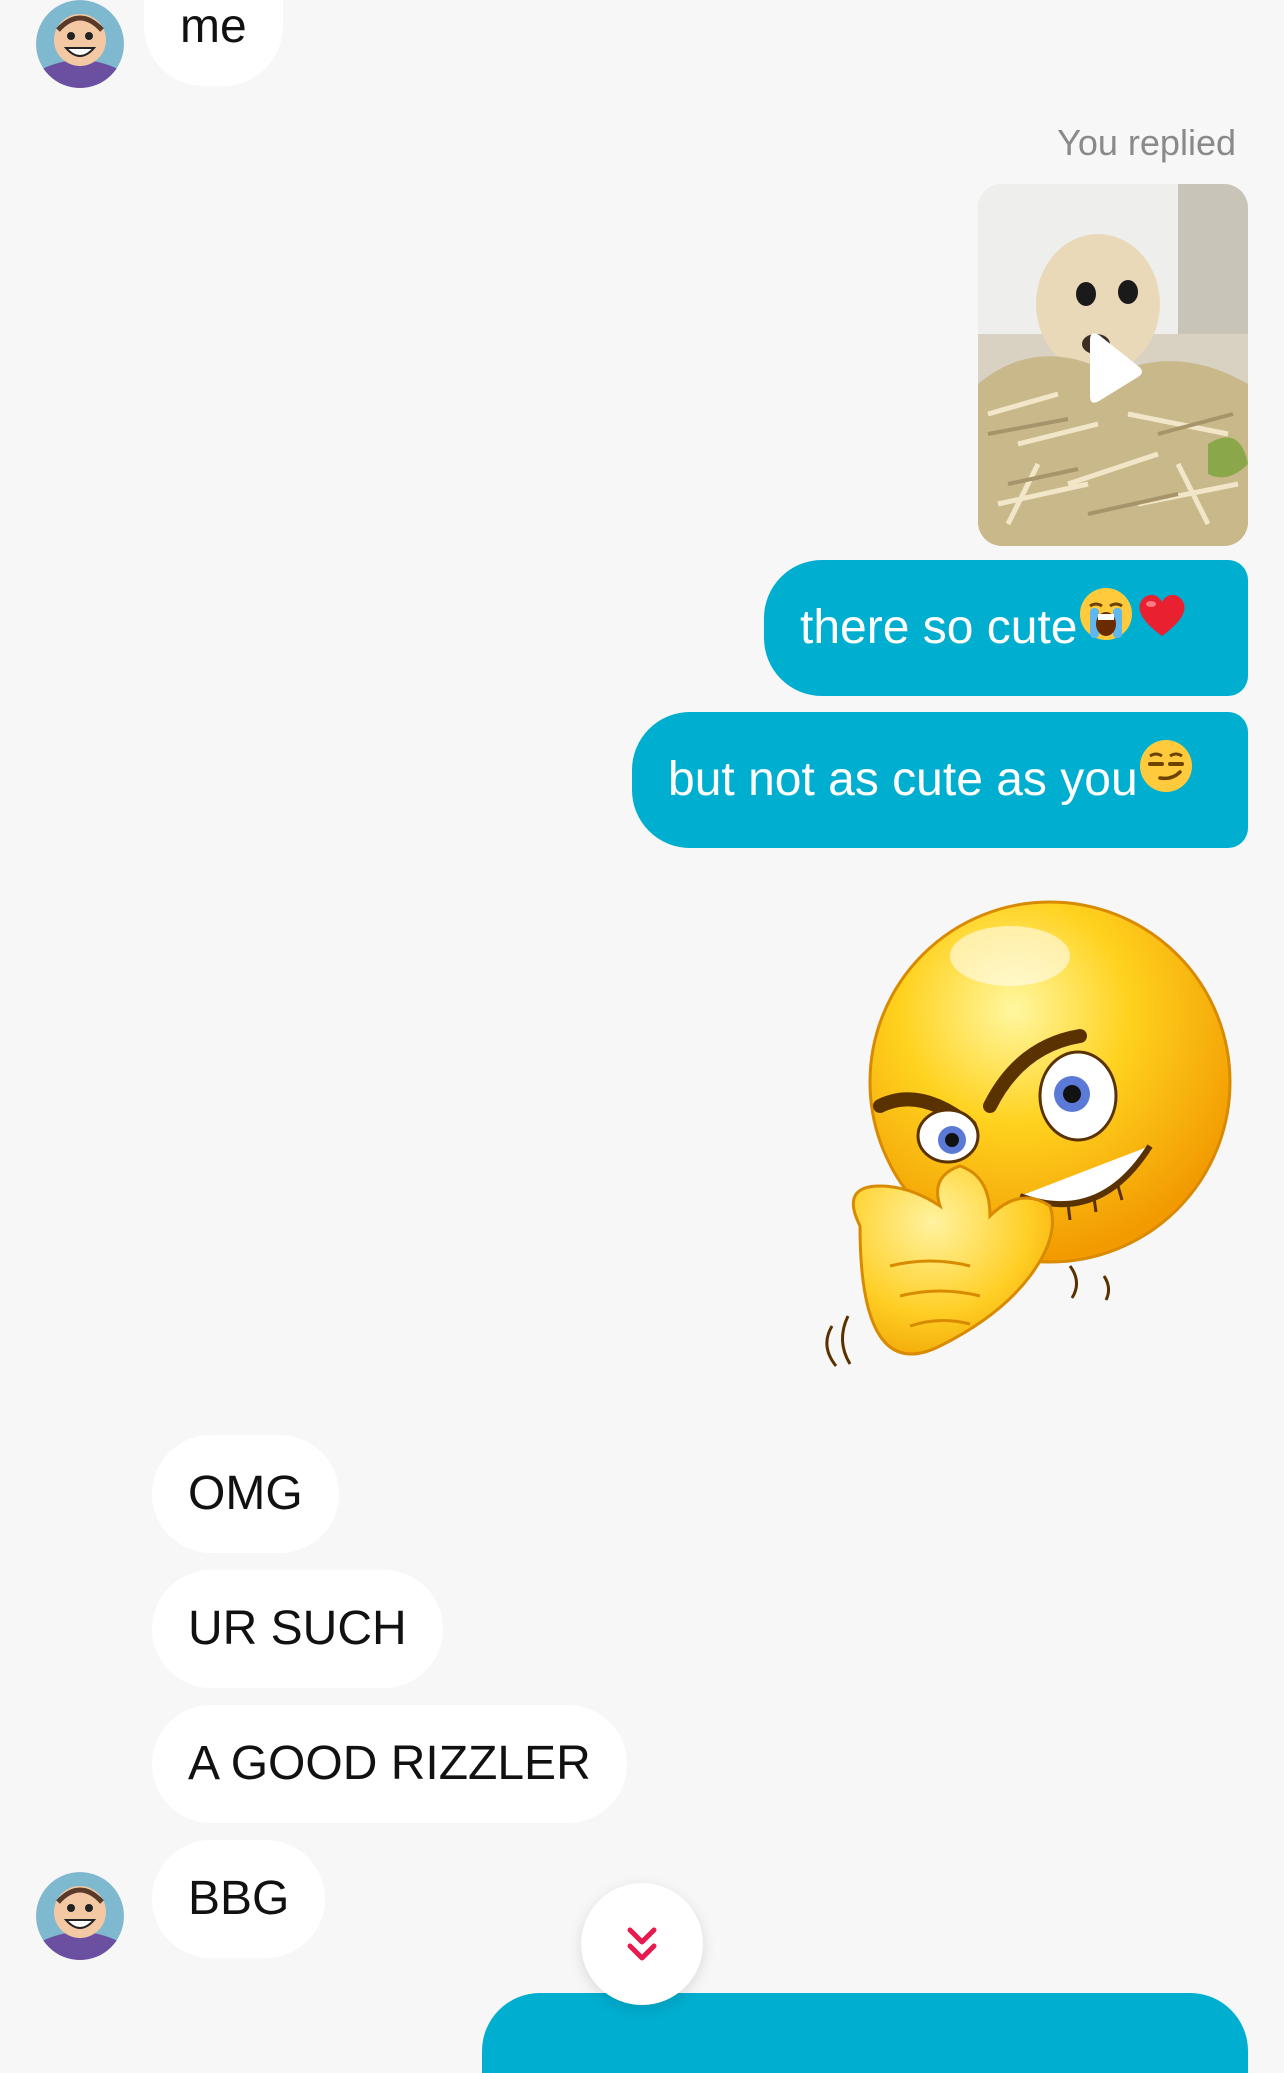  Describe the element at coordinates (1030, 1136) in the screenshot. I see `smirking-rubbing-hands-emoji-sticker` at that location.